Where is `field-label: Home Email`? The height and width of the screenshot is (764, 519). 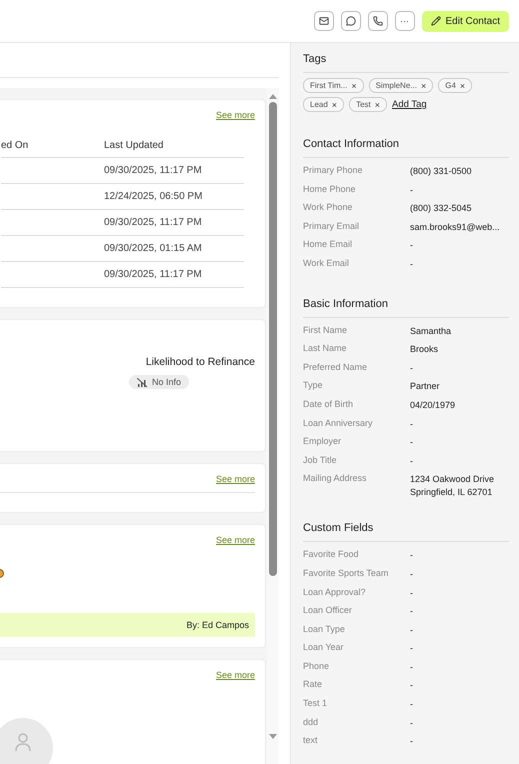
field-label: Home Email is located at coordinates (328, 244).